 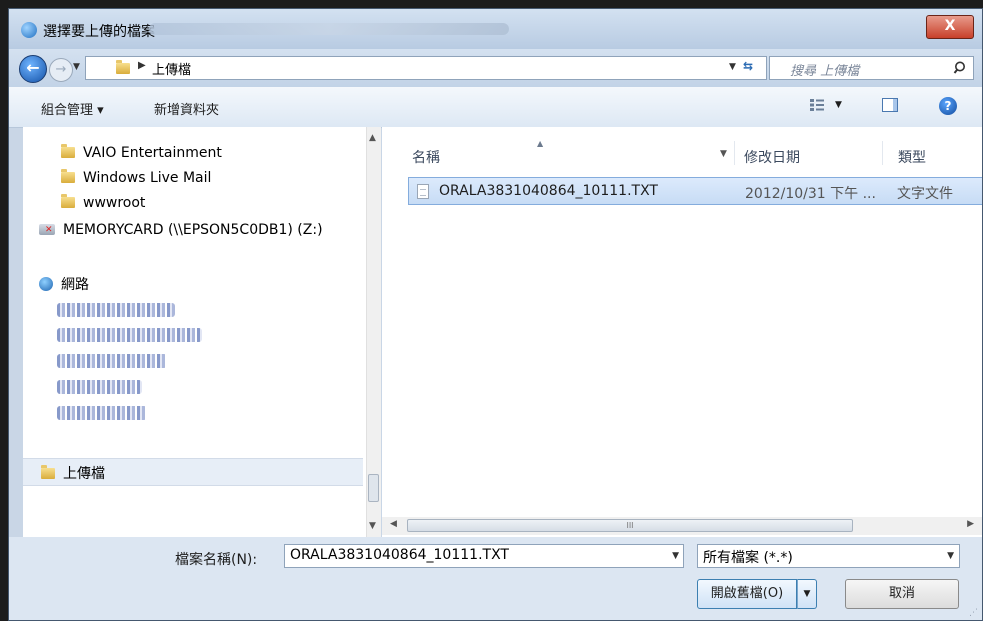 I want to click on filename-field: ORALA3831040864_10111.TXT ▼, so click(x=484, y=556).